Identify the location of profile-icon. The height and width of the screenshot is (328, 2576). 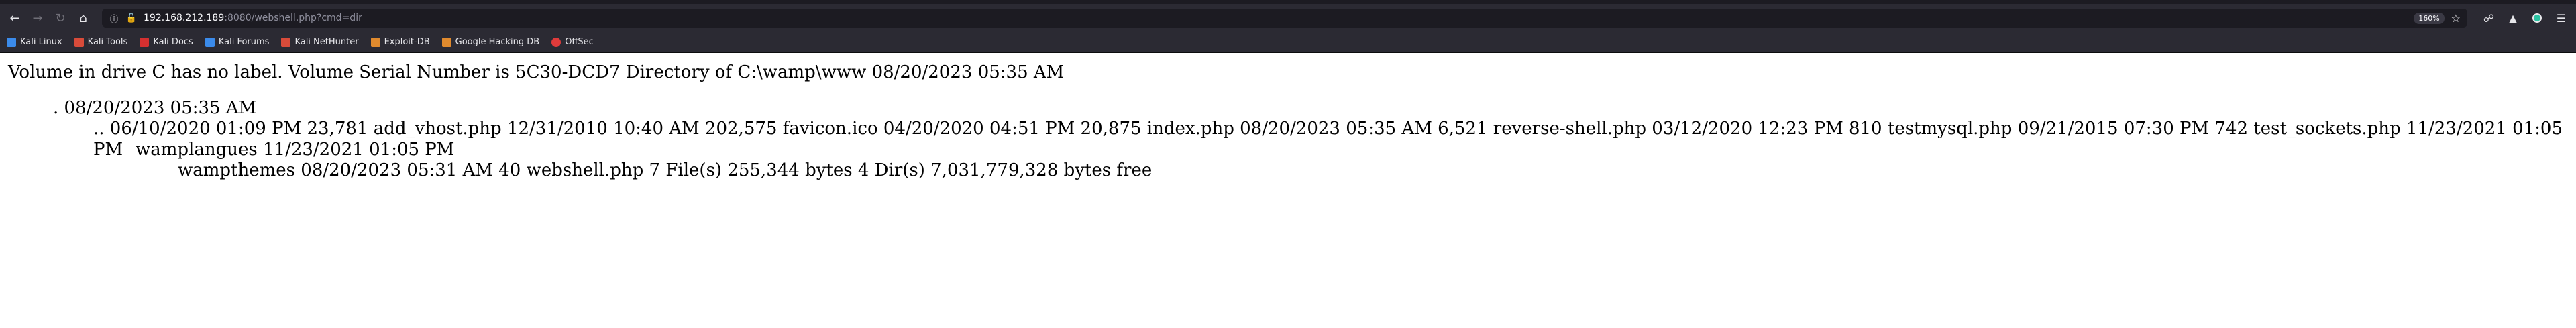
(2537, 18).